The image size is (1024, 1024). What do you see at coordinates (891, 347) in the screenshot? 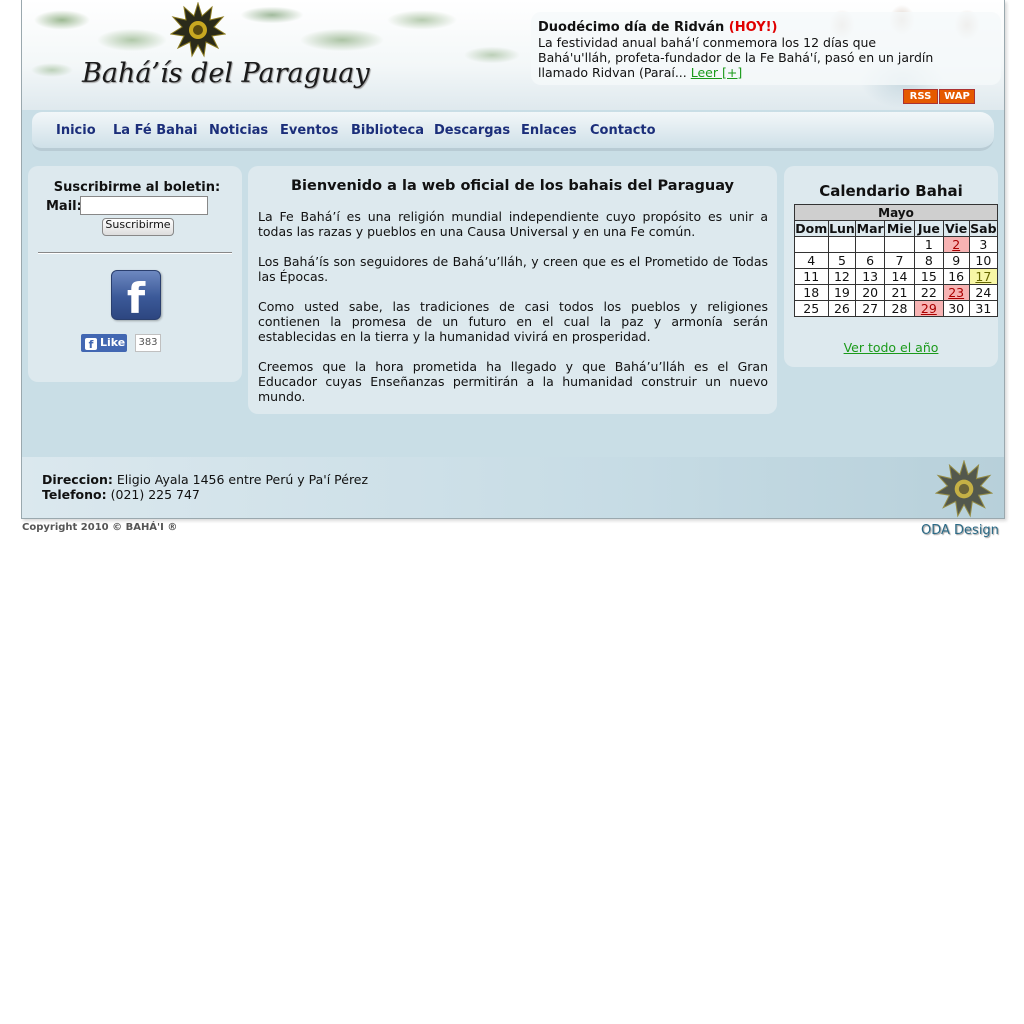
I see `calendar-full-year-link: Ver todo el año` at bounding box center [891, 347].